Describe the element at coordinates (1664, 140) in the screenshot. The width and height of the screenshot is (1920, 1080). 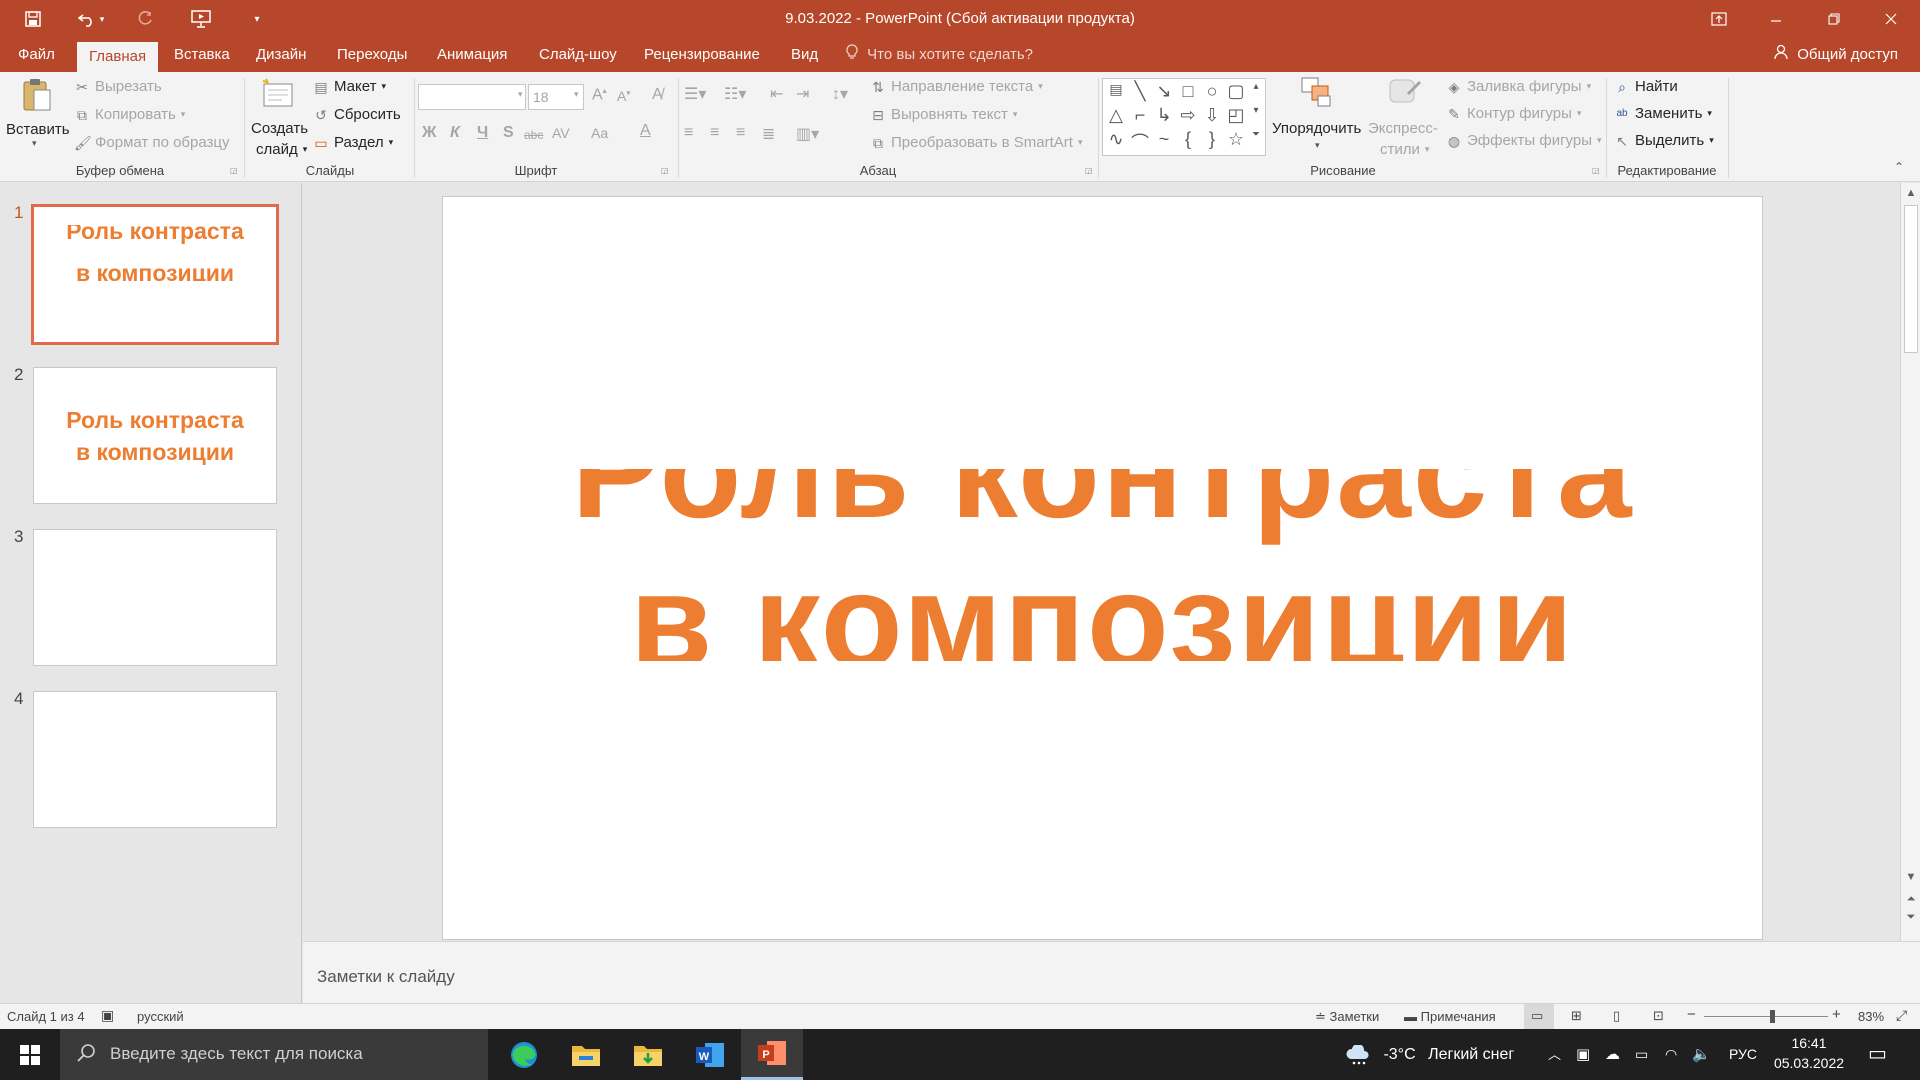
I see `select-button: ↖ Выделить ▾` at that location.